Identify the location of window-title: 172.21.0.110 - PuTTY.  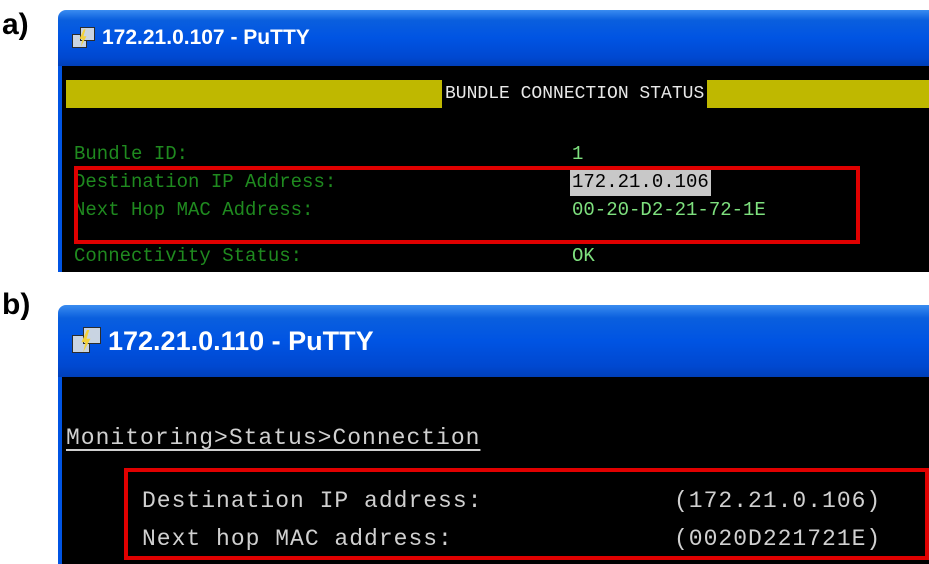
(241, 340).